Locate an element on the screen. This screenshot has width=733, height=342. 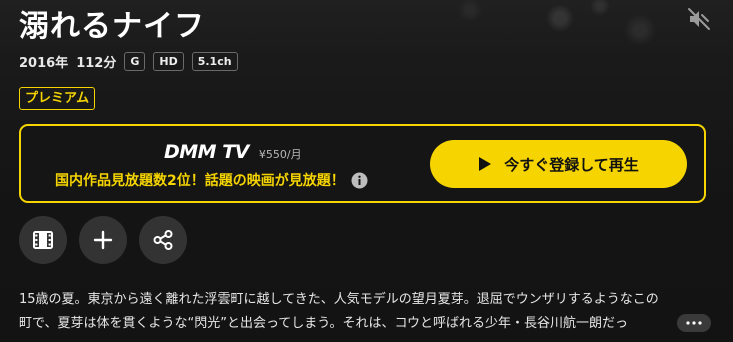
premium-badge: プレミアム is located at coordinates (57, 98).